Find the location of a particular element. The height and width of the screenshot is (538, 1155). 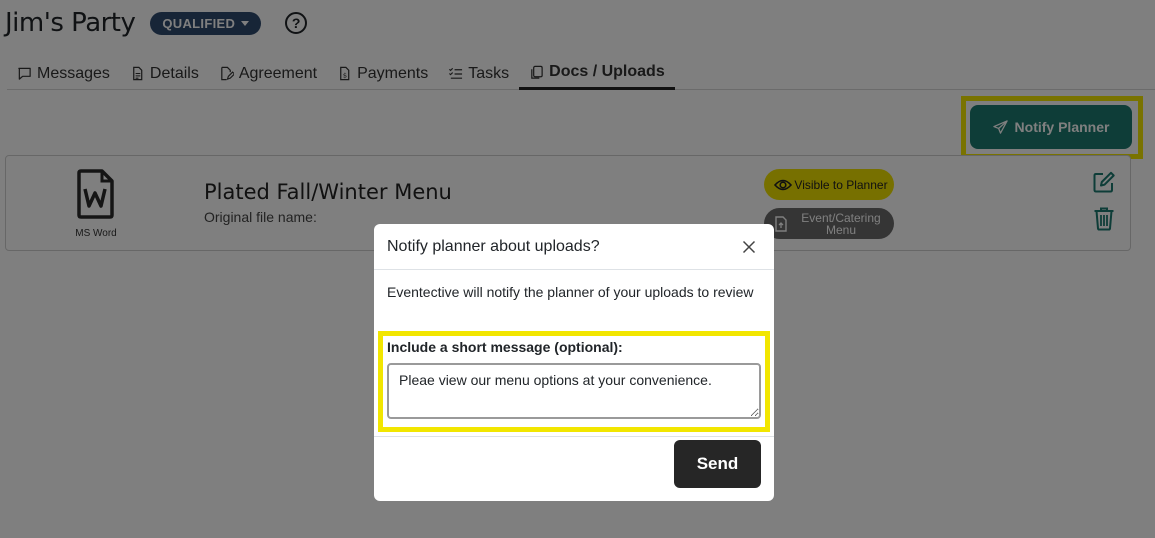

modal-title: Notify planner about uploads? is located at coordinates (493, 246).